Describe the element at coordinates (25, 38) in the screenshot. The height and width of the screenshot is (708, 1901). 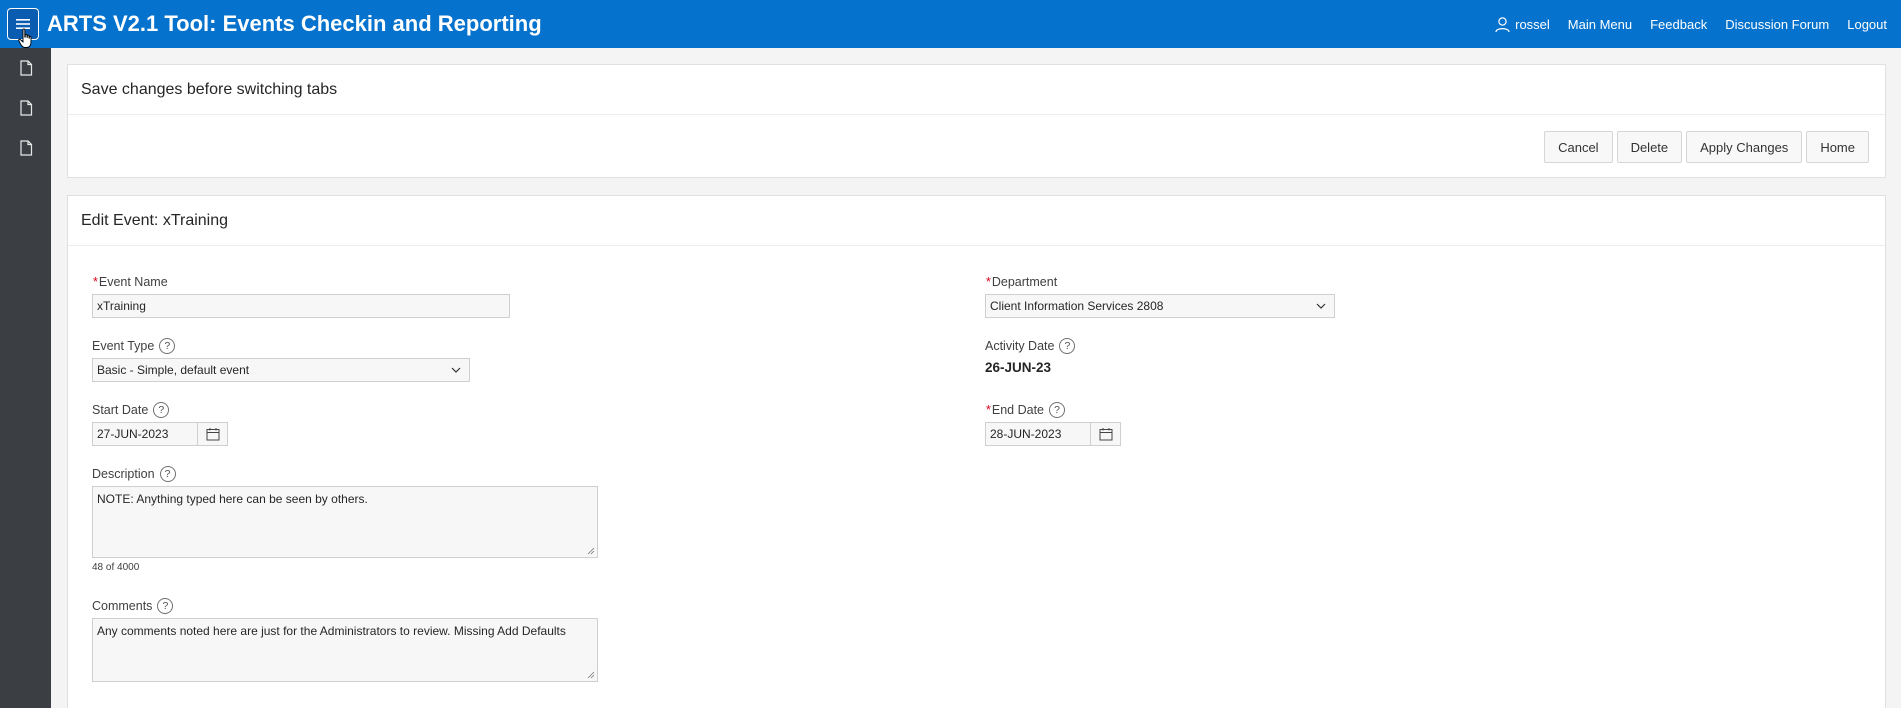
I see `mouse-cursor-icon` at that location.